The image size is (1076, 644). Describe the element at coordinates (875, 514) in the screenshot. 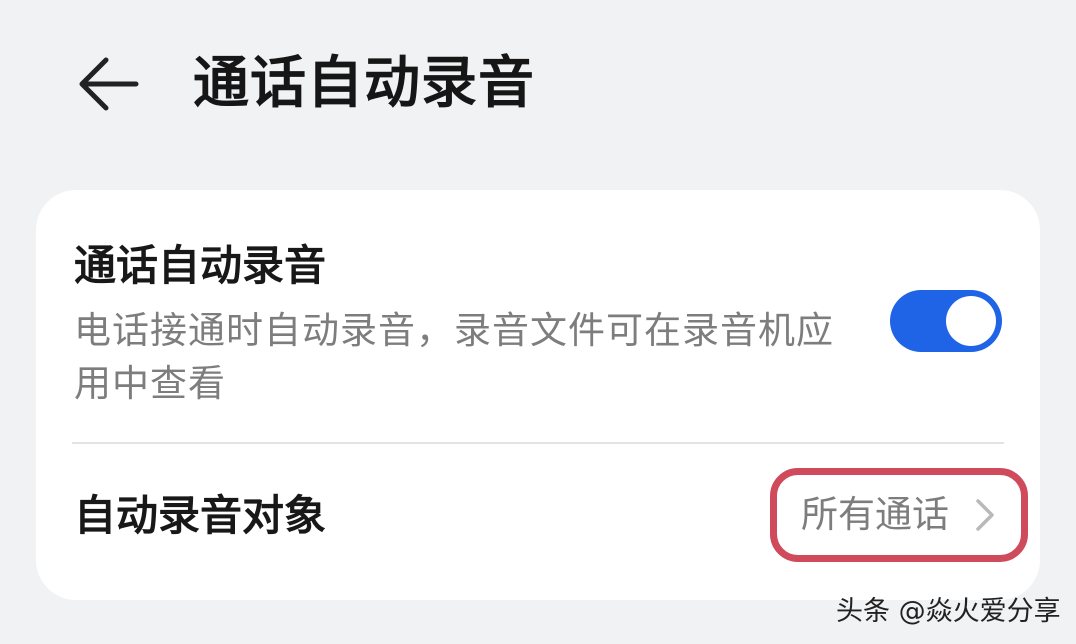

I see `auto-record-target-value: 所有通话` at that location.